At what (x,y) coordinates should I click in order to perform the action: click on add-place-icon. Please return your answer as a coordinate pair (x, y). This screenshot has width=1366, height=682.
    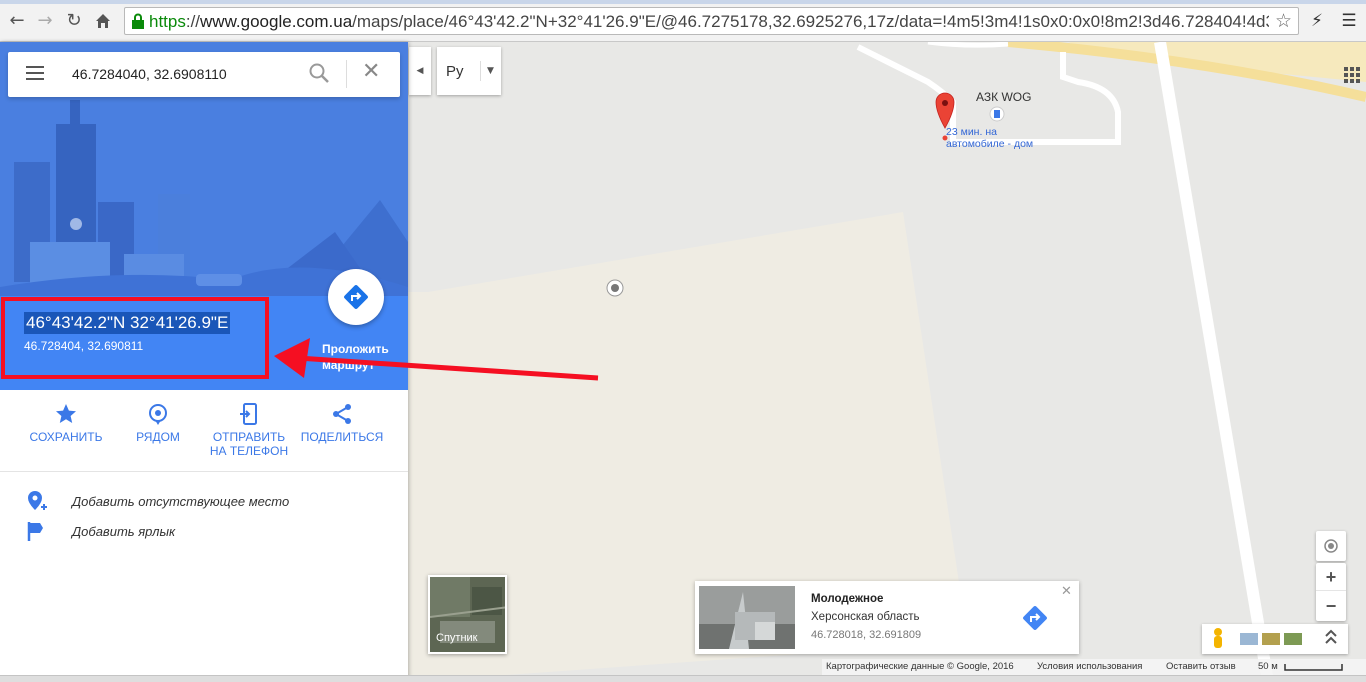
    Looking at the image, I should click on (37, 500).